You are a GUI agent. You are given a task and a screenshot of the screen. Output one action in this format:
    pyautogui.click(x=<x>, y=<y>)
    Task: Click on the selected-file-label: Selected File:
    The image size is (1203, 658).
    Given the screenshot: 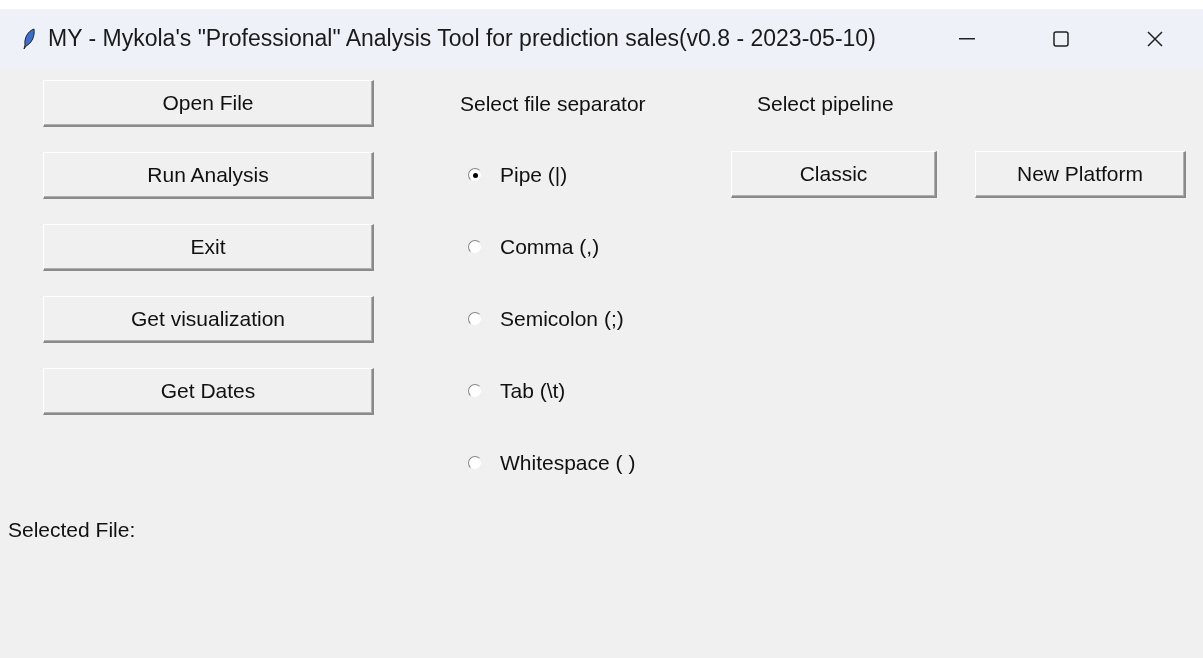 What is the action you would take?
    pyautogui.click(x=72, y=530)
    